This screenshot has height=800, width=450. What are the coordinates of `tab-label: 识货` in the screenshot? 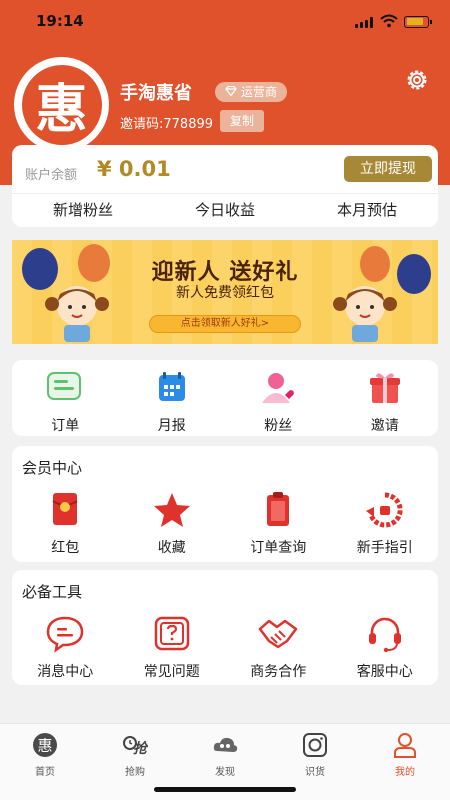 It's located at (315, 772).